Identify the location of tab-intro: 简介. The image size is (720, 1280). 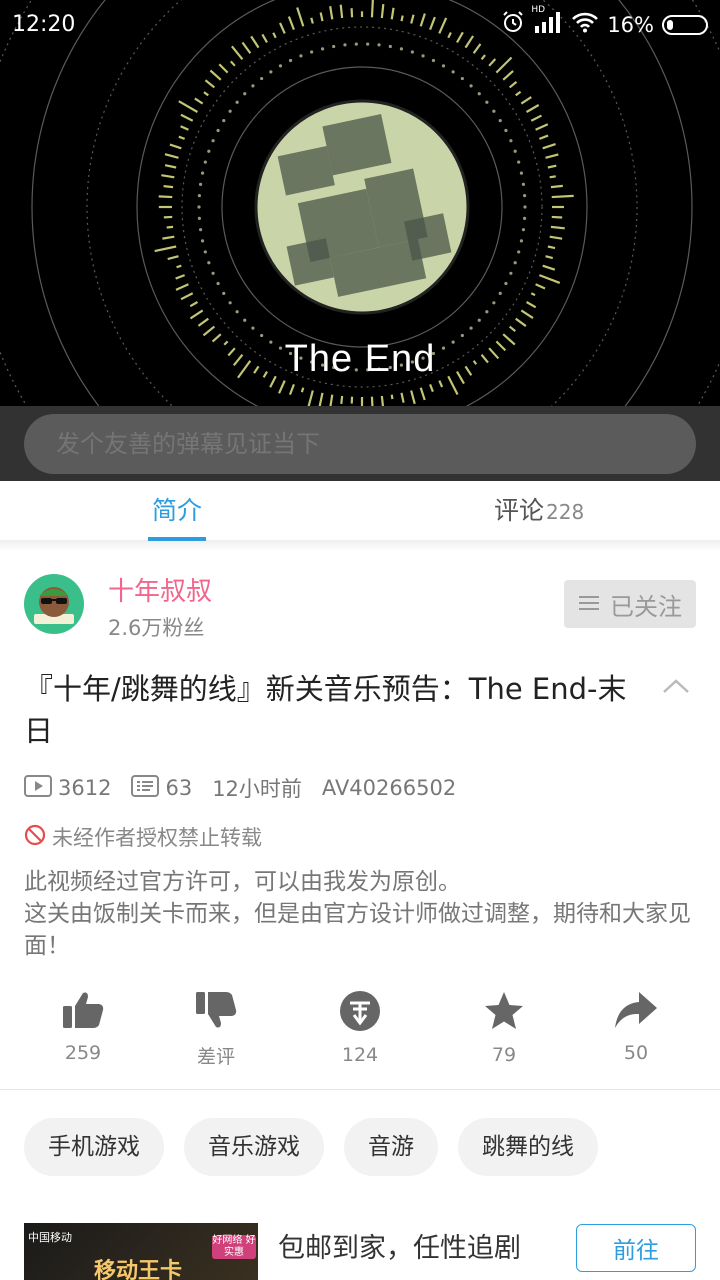
(177, 511).